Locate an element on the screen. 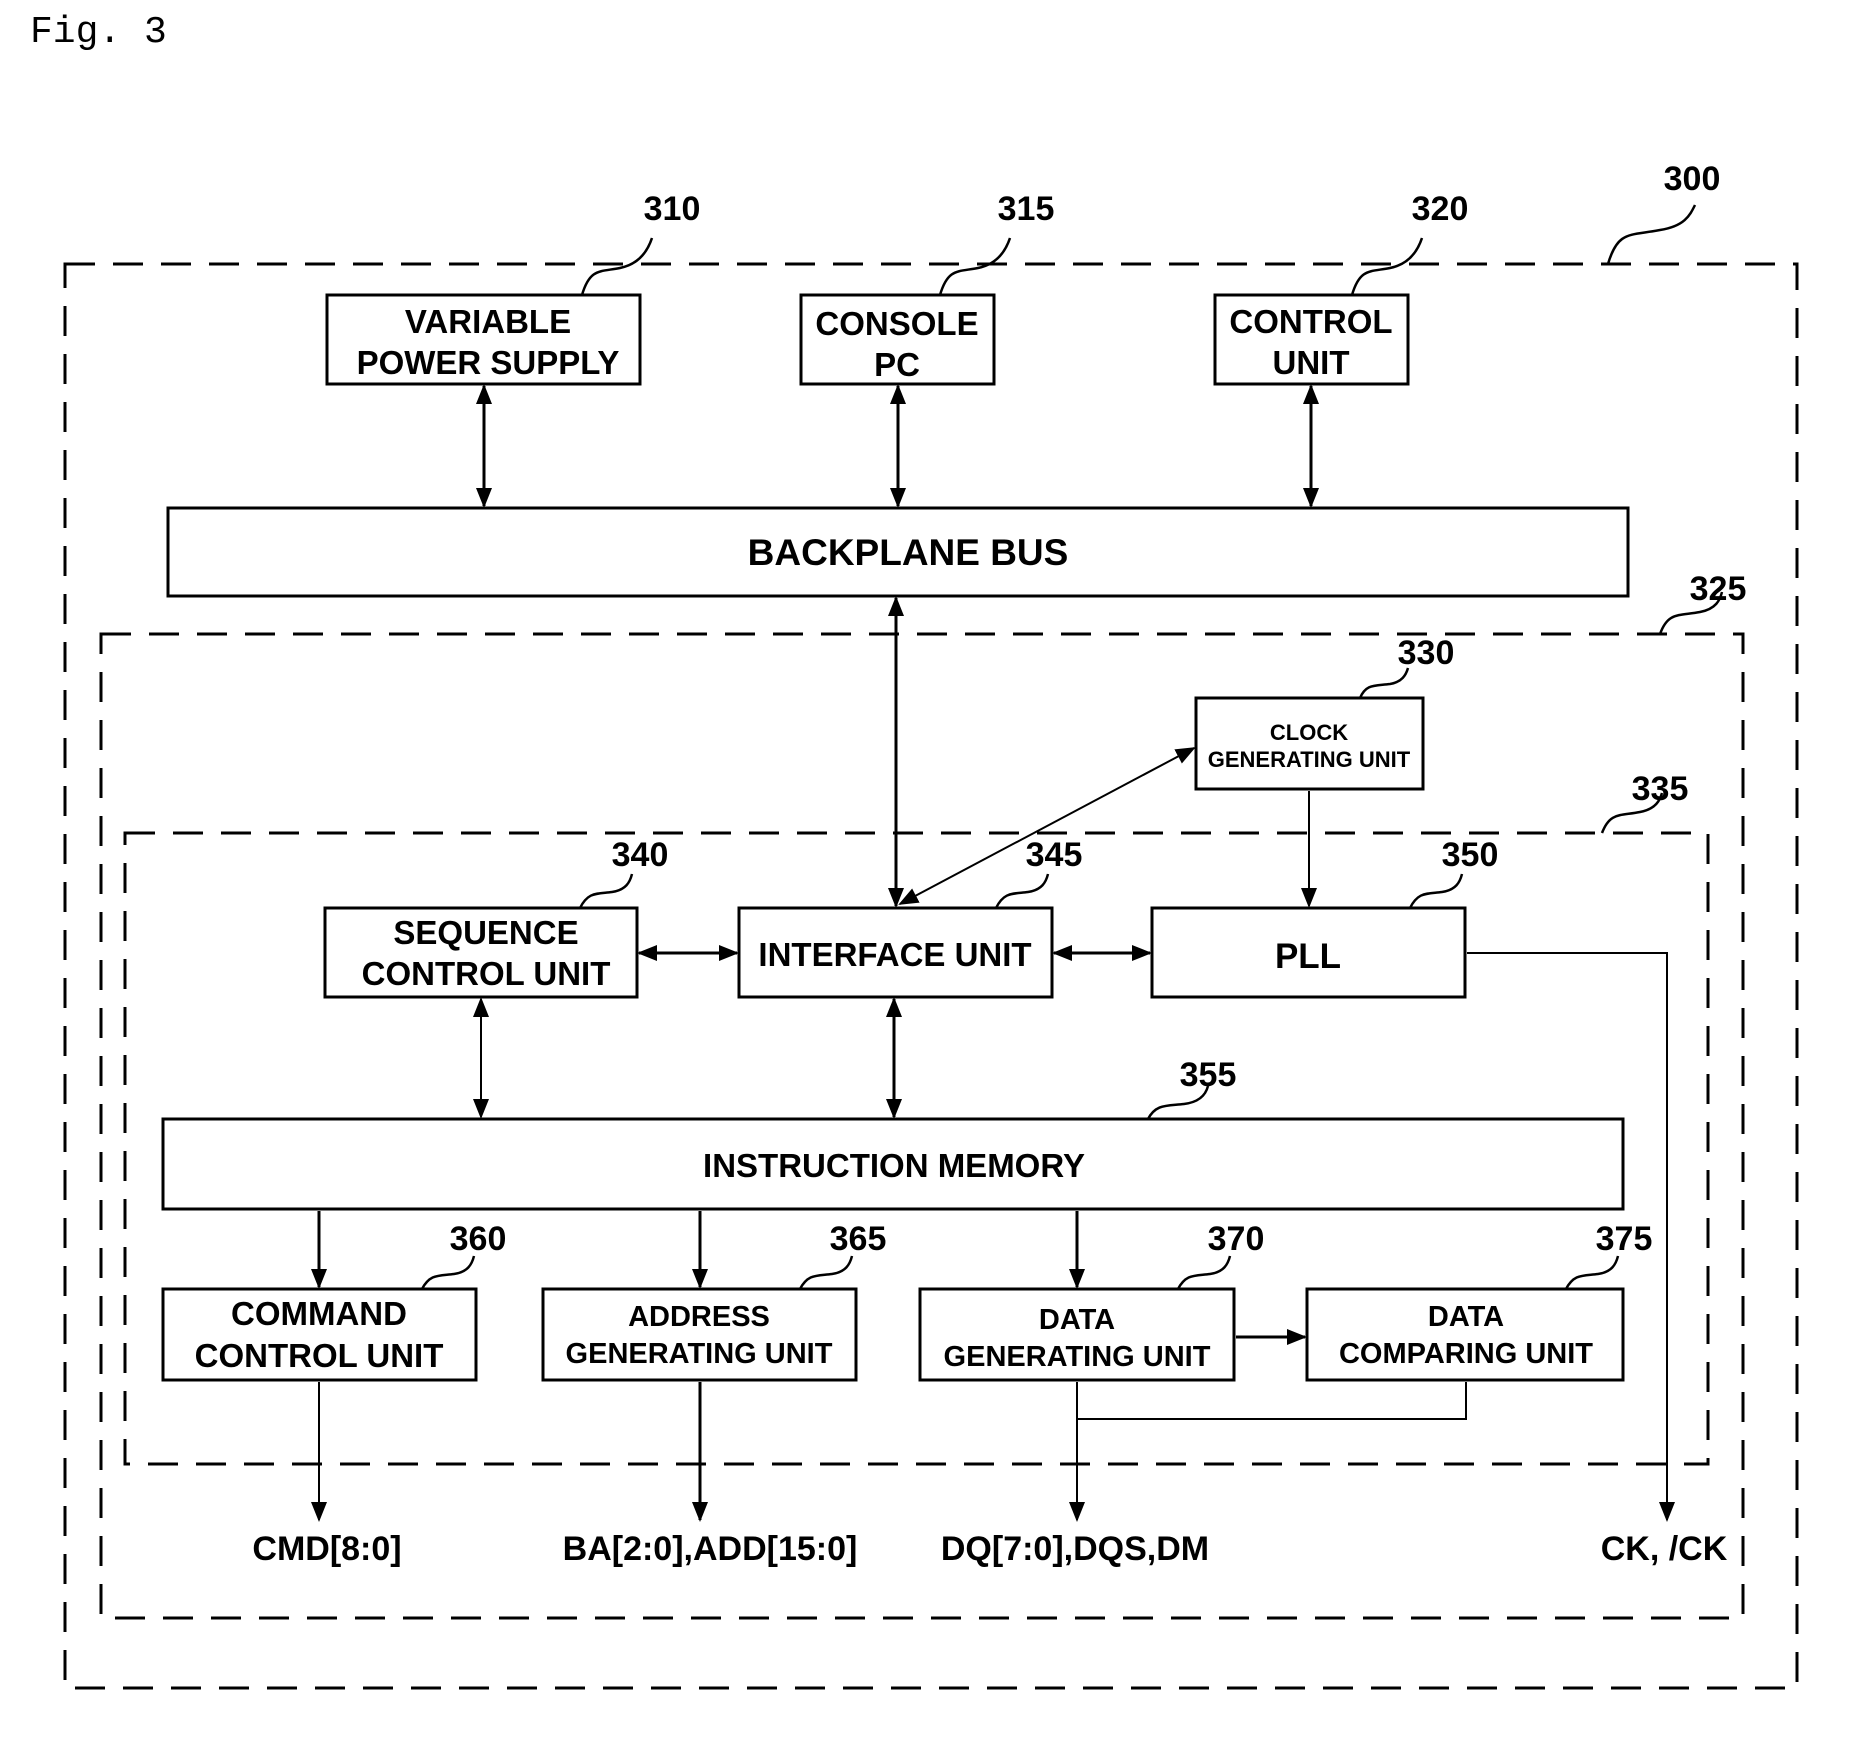  variable-power-supply-line1: VARIABLE is located at coordinates (488, 321).